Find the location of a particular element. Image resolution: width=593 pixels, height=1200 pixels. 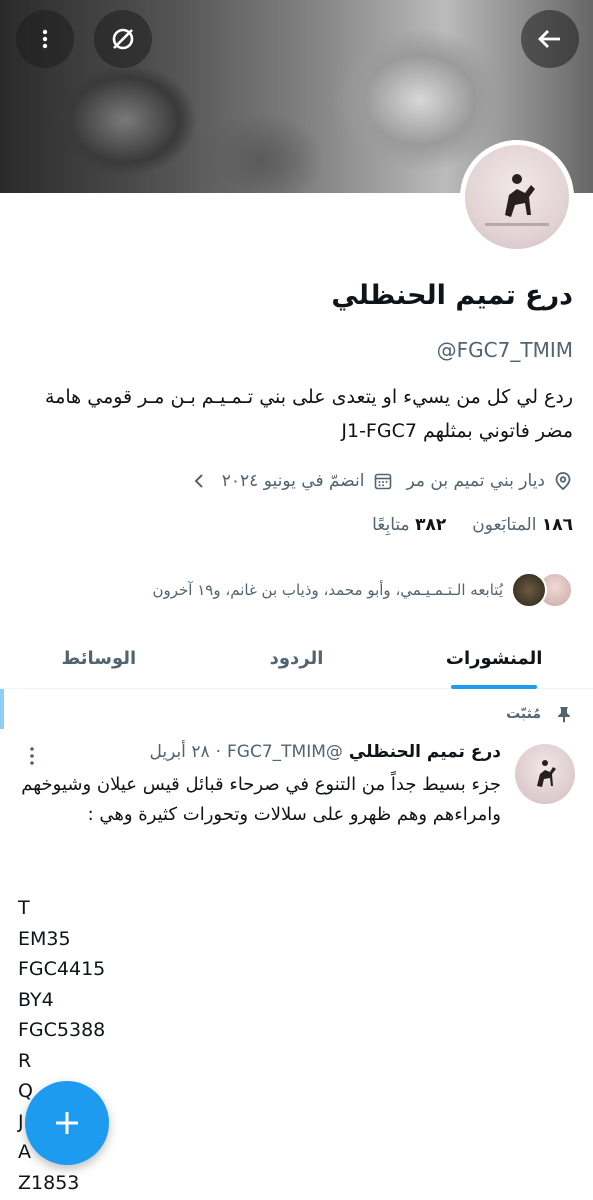

arrow-left-icon is located at coordinates (549, 39).